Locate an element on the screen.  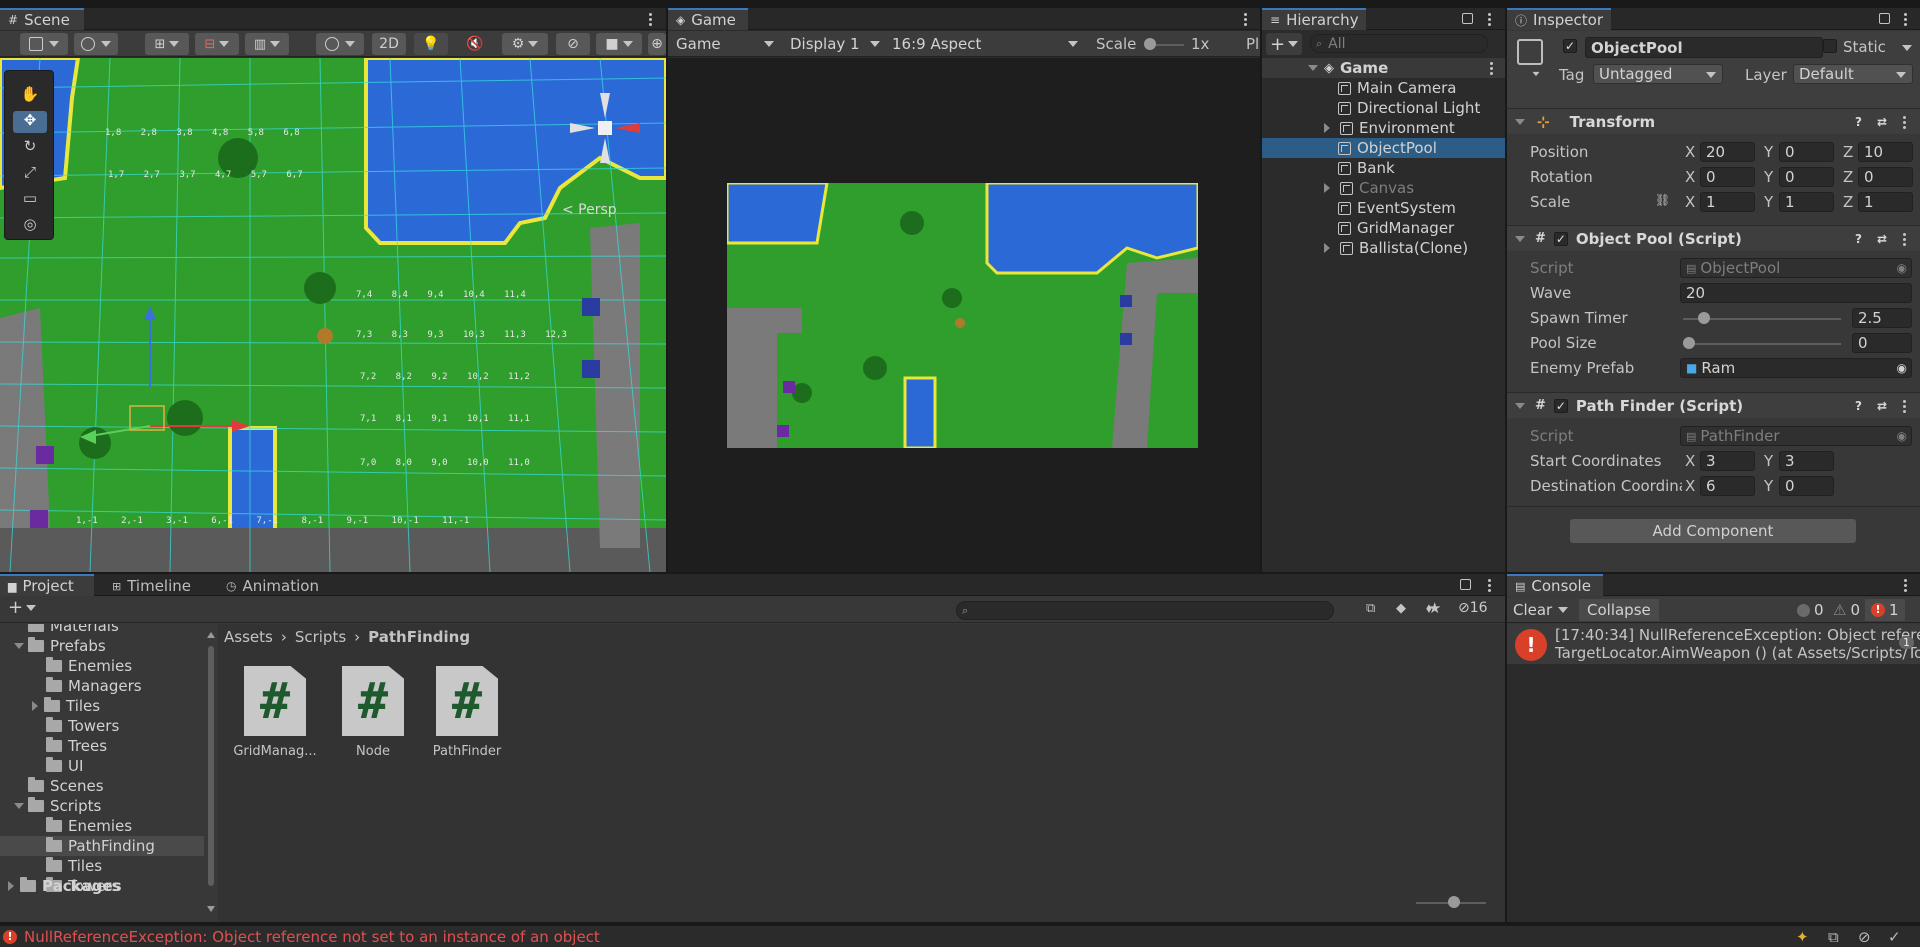
transform-tool-button: ◎ is located at coordinates (30, 226).